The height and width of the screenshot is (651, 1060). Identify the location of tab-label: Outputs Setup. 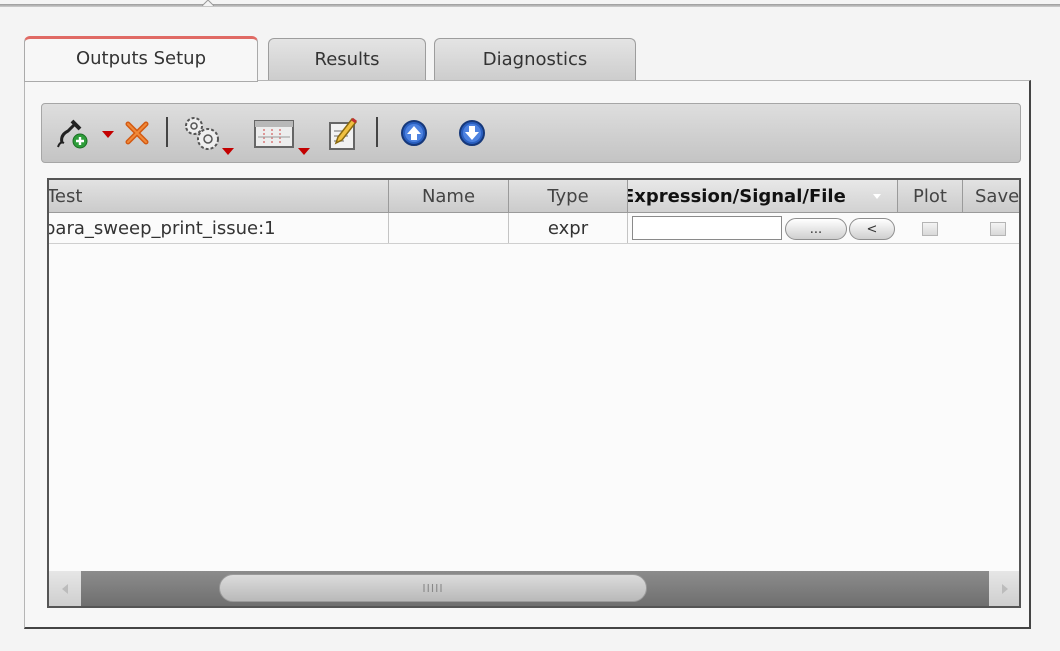
(141, 58).